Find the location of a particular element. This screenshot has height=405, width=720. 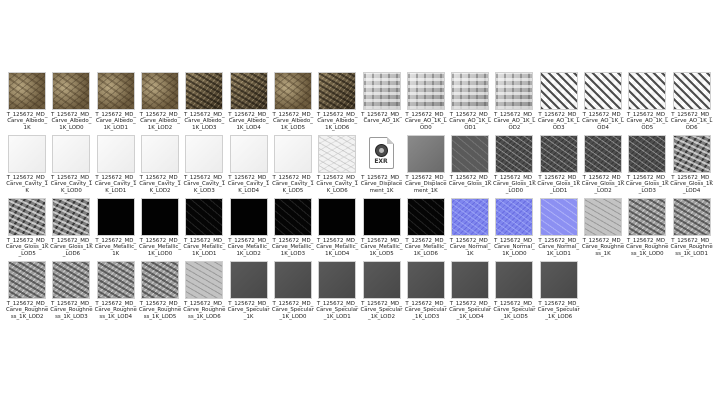

file-item: T_125672_MD_Carve_Specular_1K_LOD6 is located at coordinates (559, 292).